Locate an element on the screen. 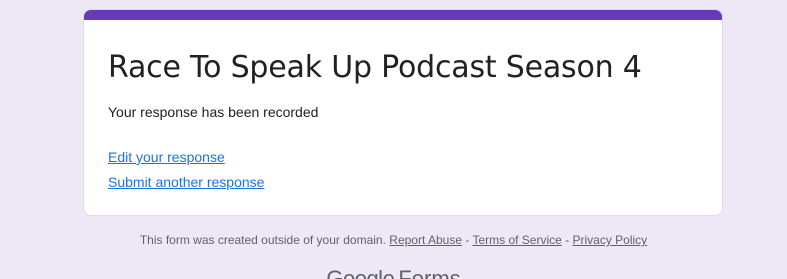 The width and height of the screenshot is (787, 279). edit-response-link: Edit your response is located at coordinates (166, 157).